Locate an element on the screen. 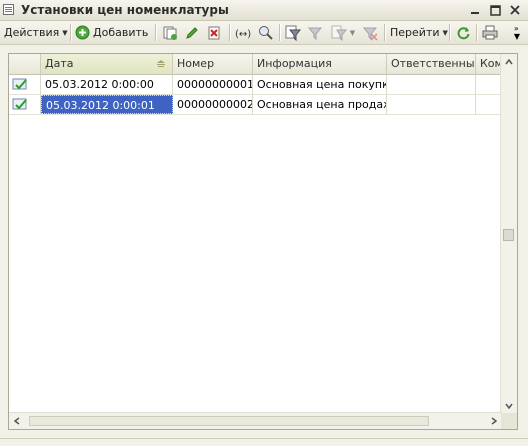  interval-icon: (↔) is located at coordinates (243, 34).